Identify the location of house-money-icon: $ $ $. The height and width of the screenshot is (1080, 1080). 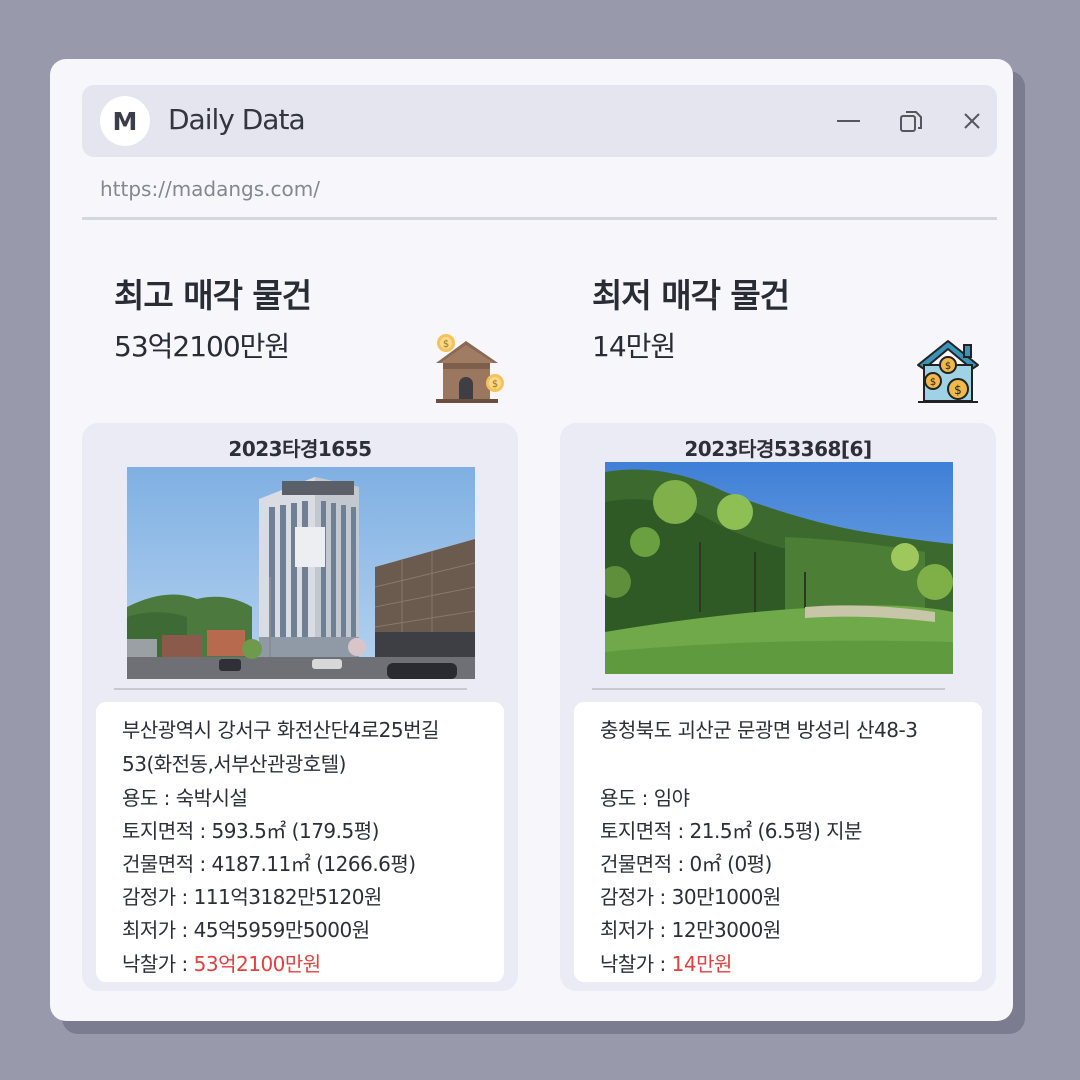
(948, 374).